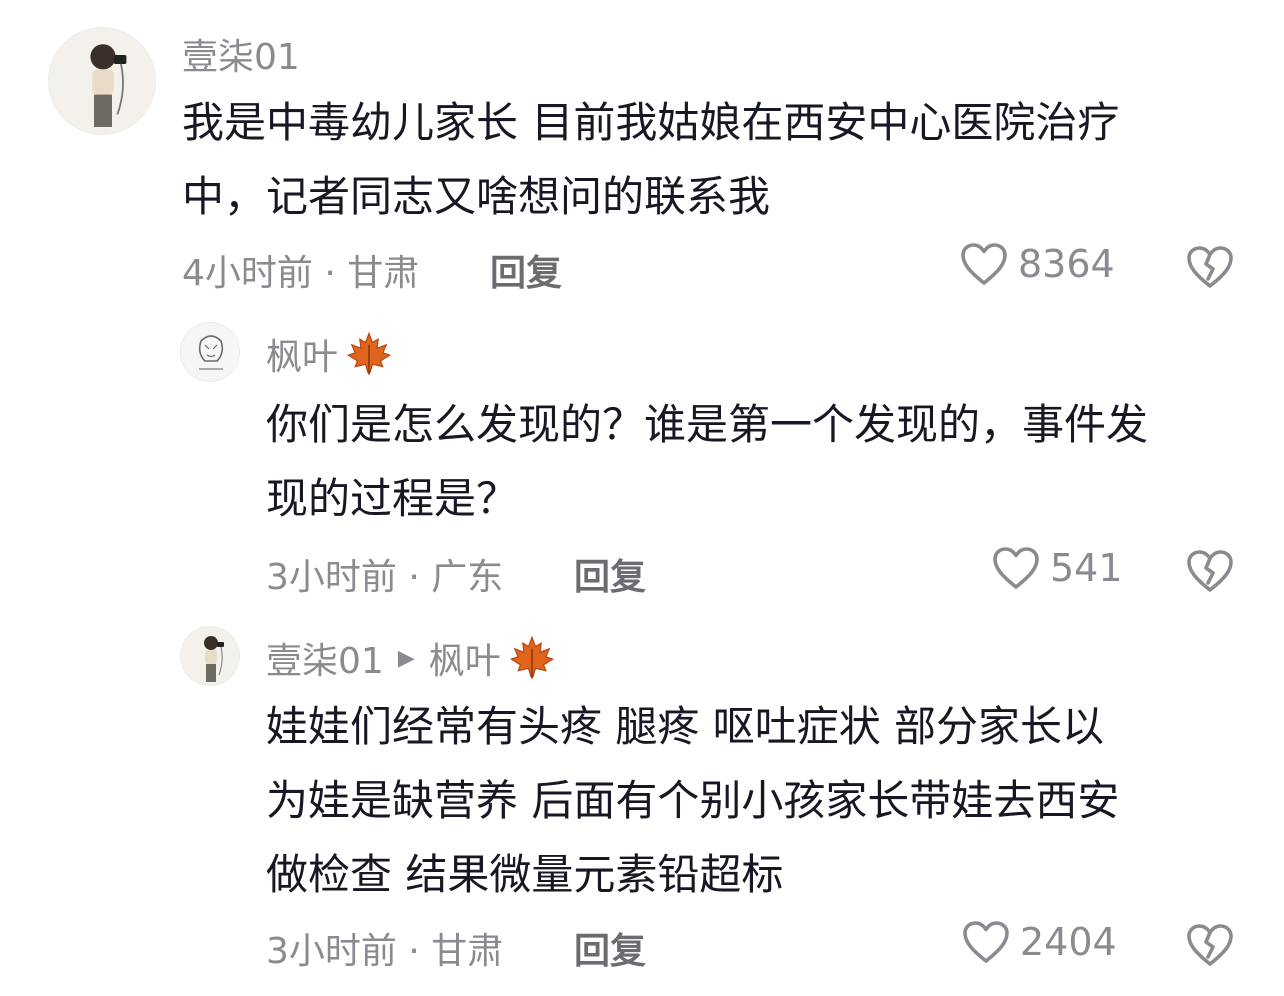 The height and width of the screenshot is (996, 1284). What do you see at coordinates (1086, 568) in the screenshot?
I see `like-count: 541` at bounding box center [1086, 568].